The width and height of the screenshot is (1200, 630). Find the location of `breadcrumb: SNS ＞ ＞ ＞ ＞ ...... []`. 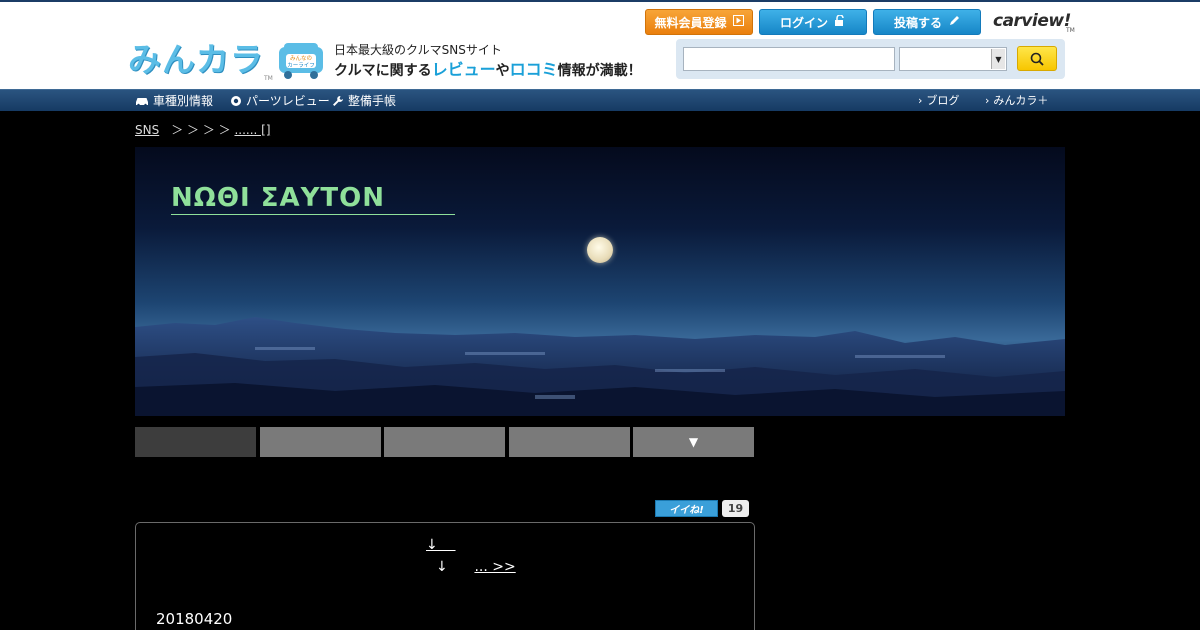

breadcrumb: SNS ＞ ＞ ＞ ＞ ...... [] is located at coordinates (203, 129).